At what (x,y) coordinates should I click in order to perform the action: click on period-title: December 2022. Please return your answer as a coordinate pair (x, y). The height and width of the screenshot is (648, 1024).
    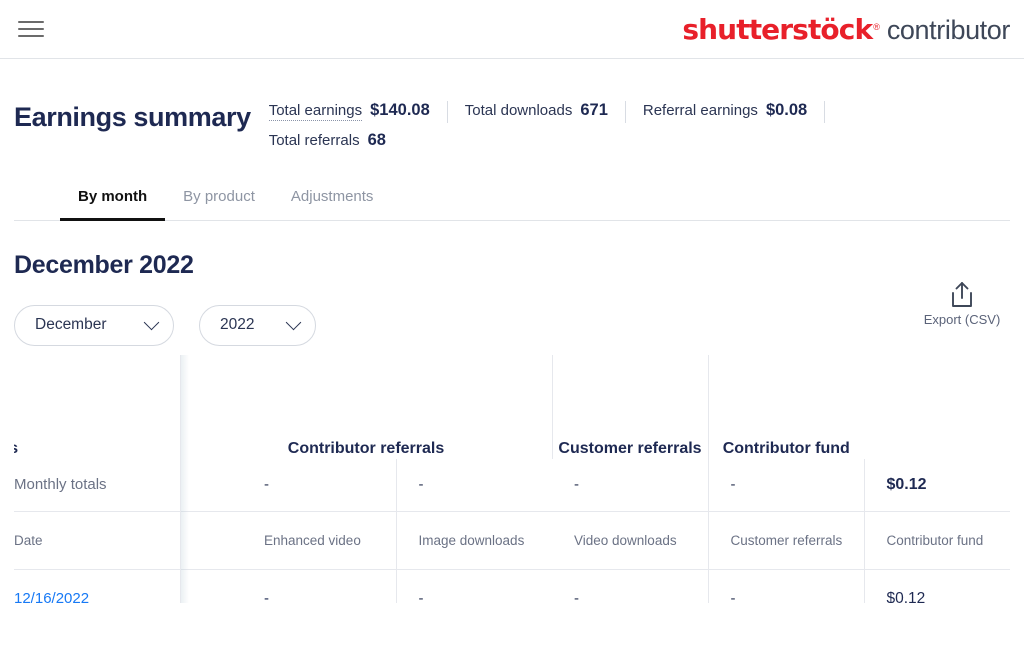
    Looking at the image, I should click on (104, 265).